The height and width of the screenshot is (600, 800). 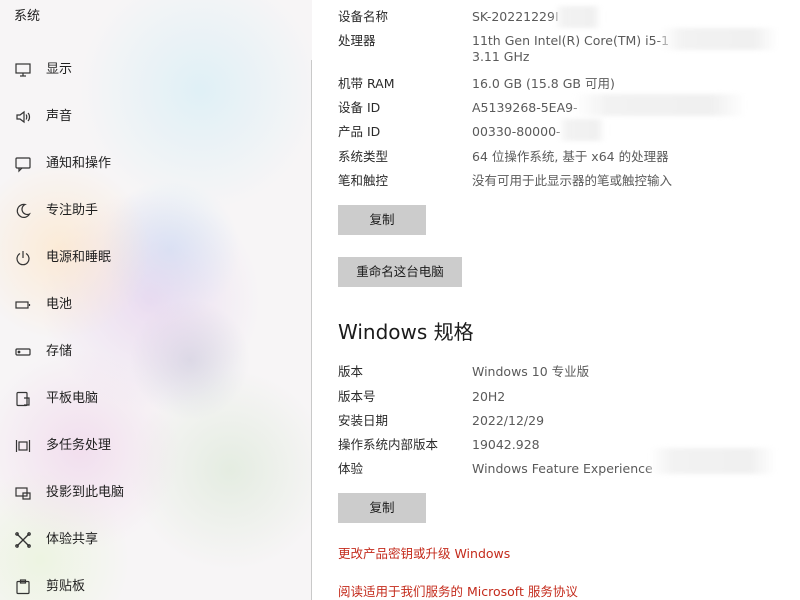 What do you see at coordinates (23, 399) in the screenshot?
I see `tablet-icon` at bounding box center [23, 399].